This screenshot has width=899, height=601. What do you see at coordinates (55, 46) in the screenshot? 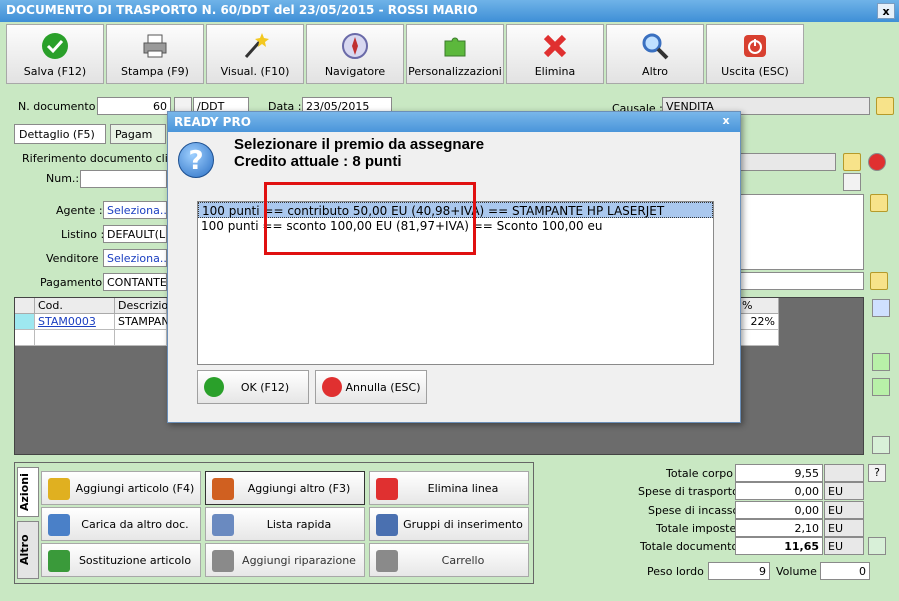
I see `check-icon` at bounding box center [55, 46].